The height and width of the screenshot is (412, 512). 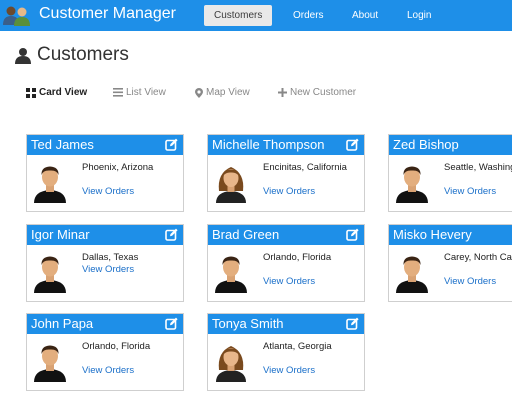 What do you see at coordinates (62, 144) in the screenshot?
I see `customer-name: Ted James` at bounding box center [62, 144].